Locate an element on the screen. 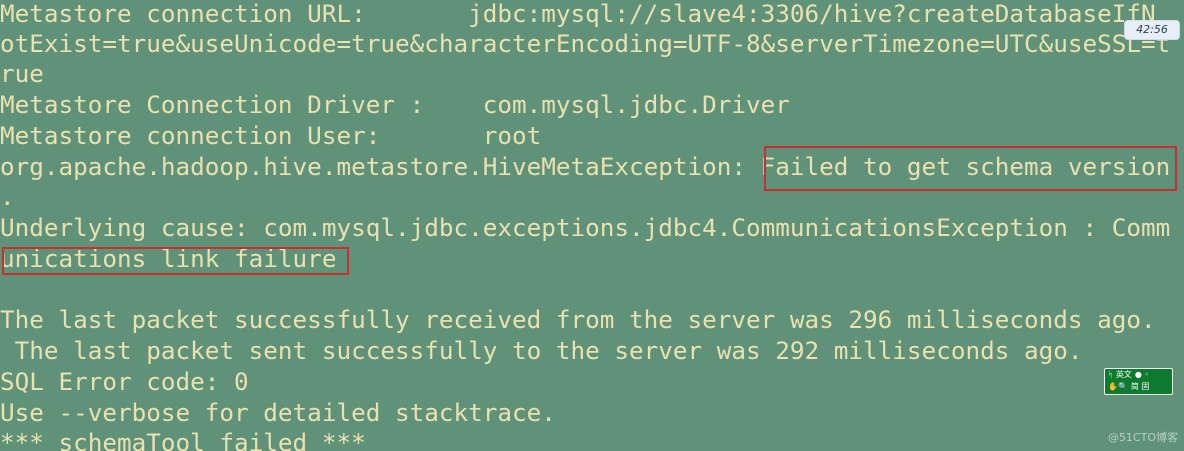 This screenshot has width=1184, height=451. terminal-line-14: Use --verbose for detailed stacktrace. is located at coordinates (278, 412).